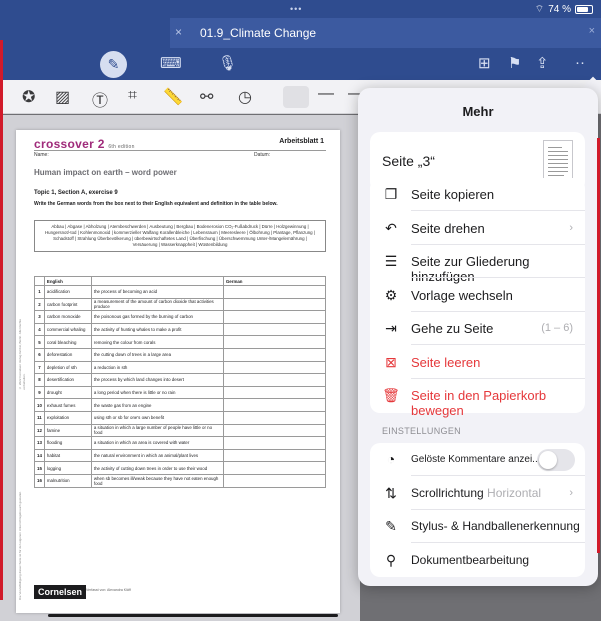 The image size is (601, 621). What do you see at coordinates (67, 480) in the screenshot?
I see `cell-english: malnutrition` at bounding box center [67, 480].